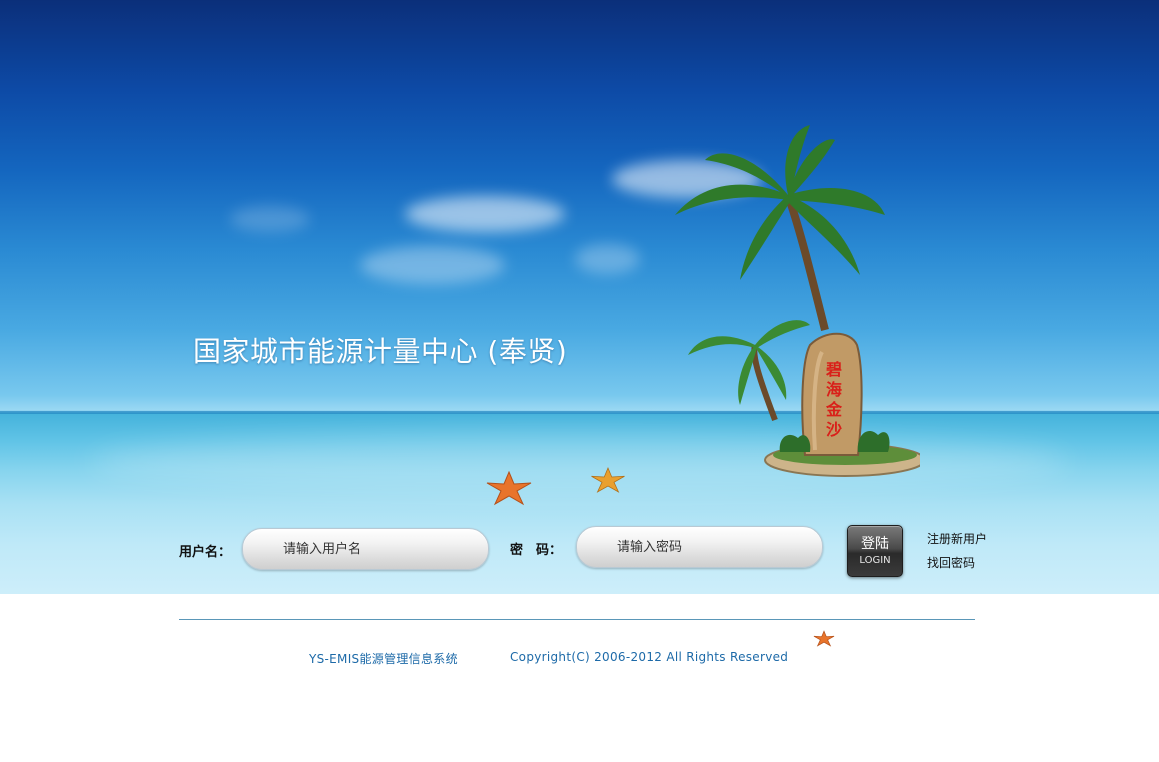  Describe the element at coordinates (383, 659) in the screenshot. I see `footer-system-name: YS-EMIS能源管理信息系统` at that location.